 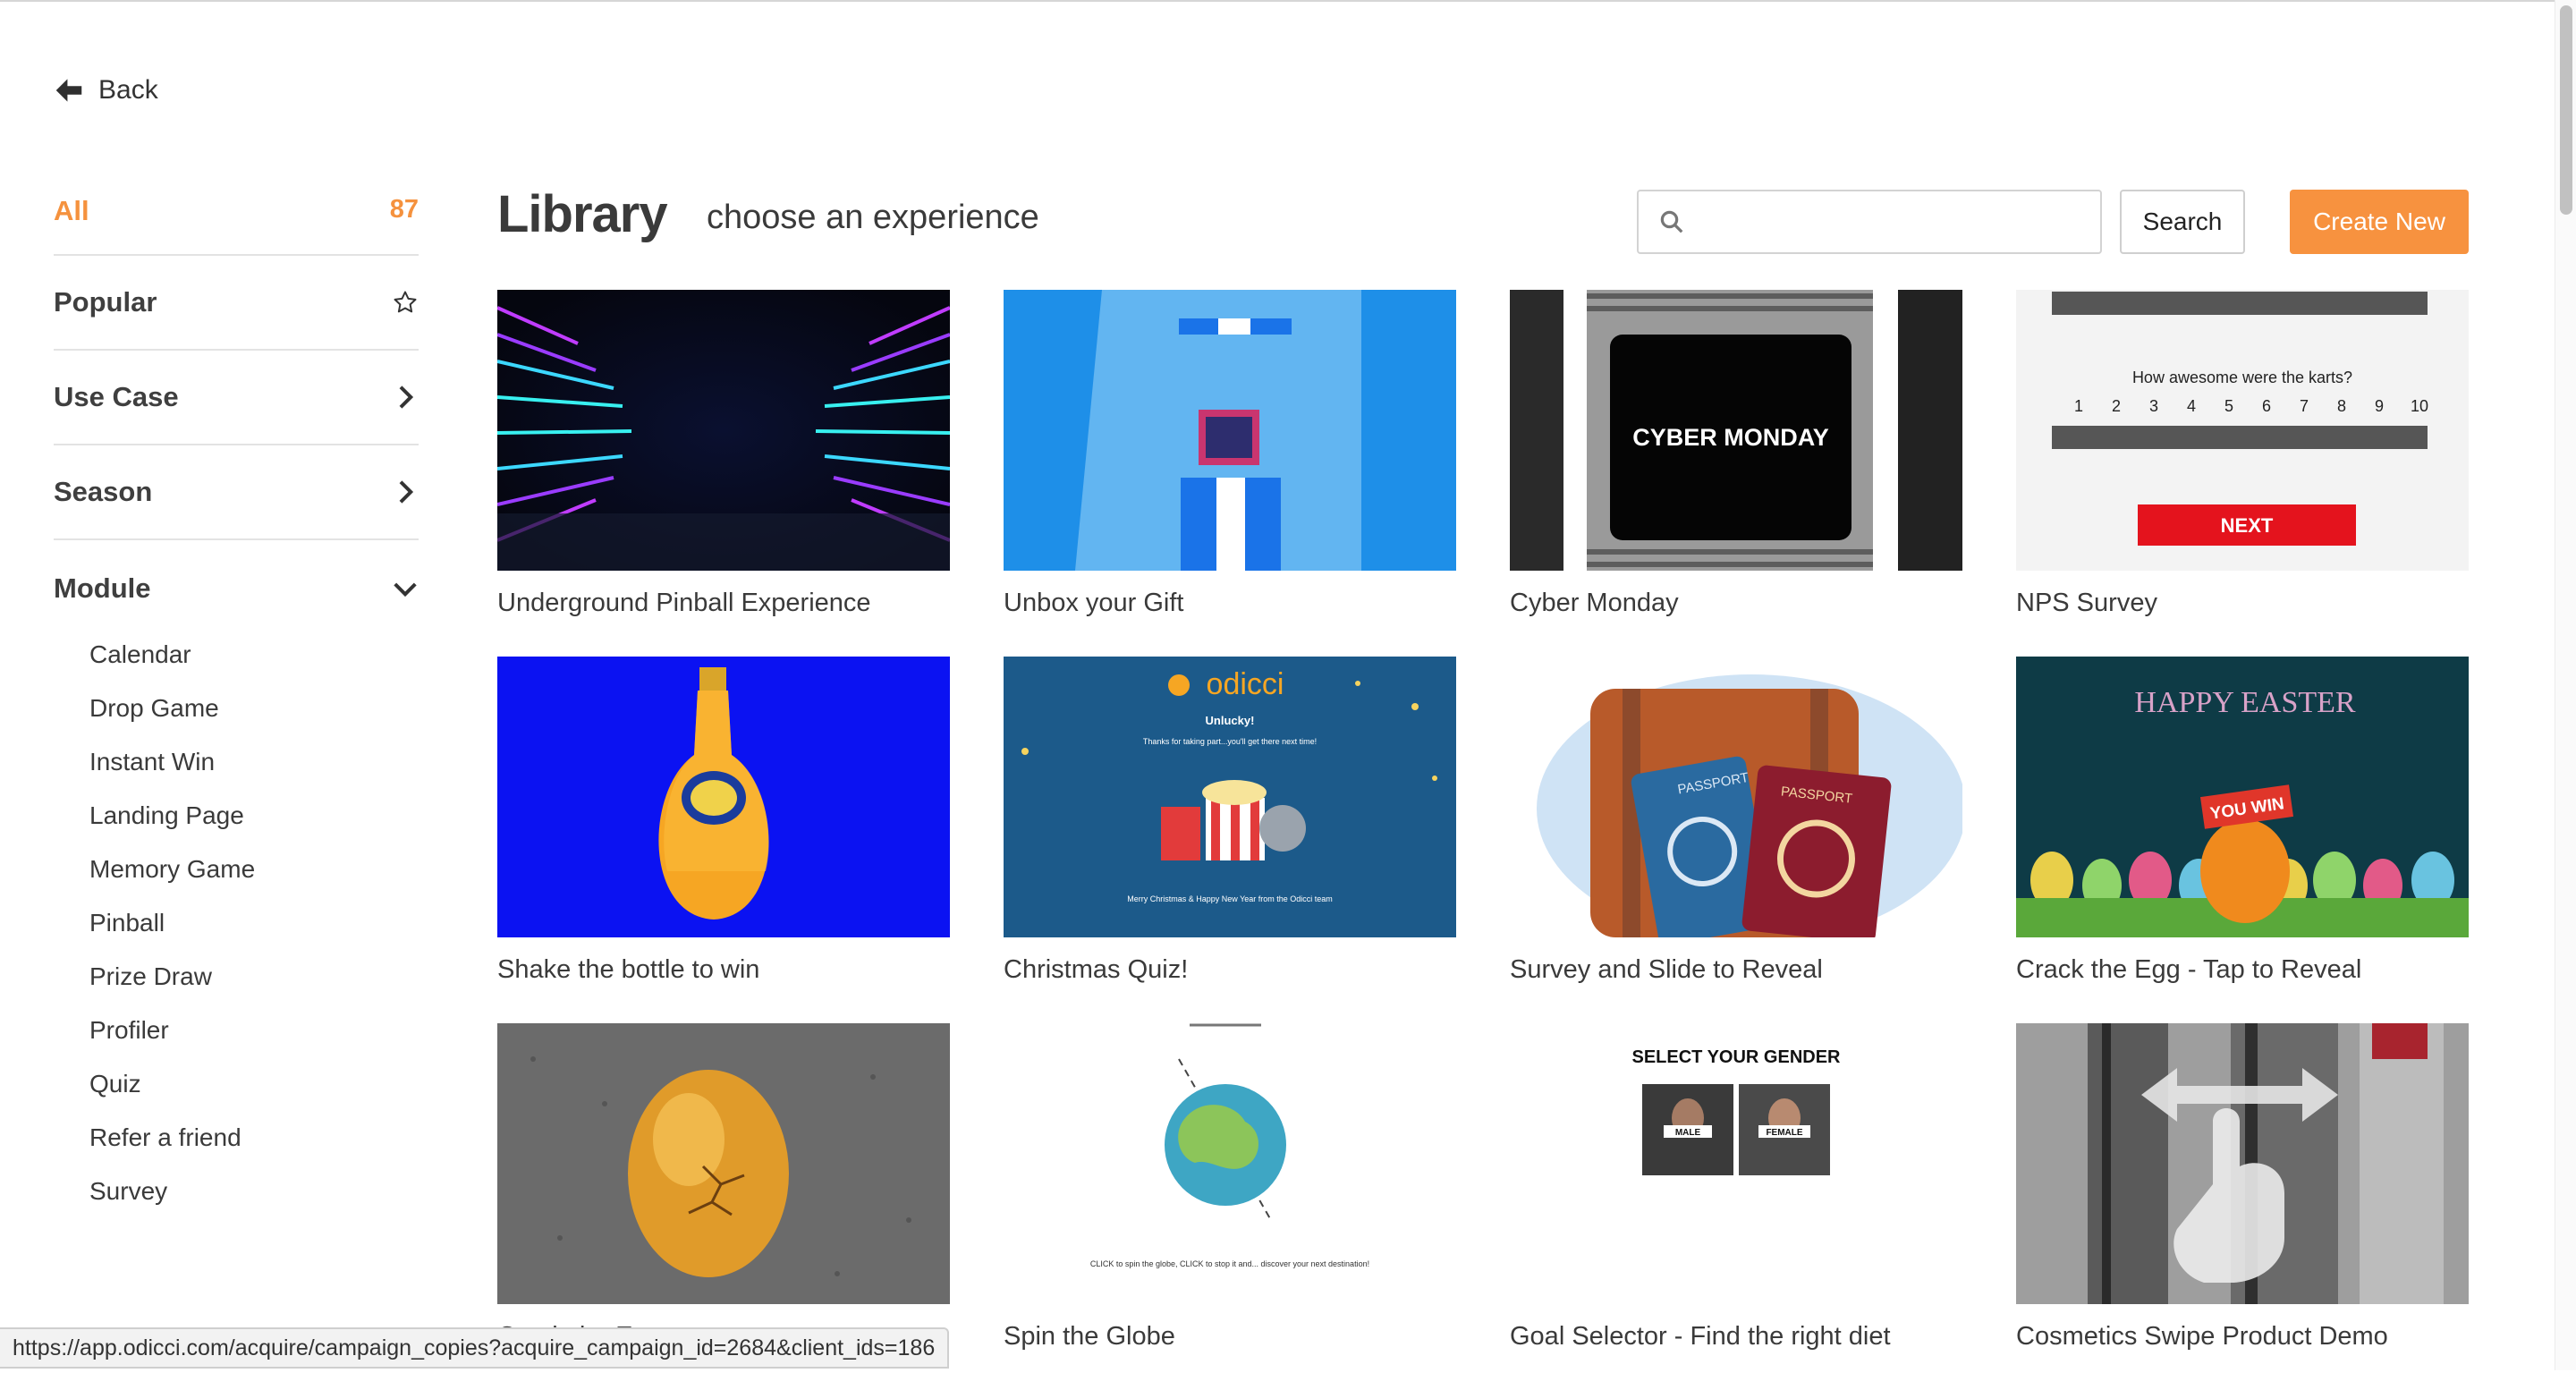 I want to click on orange-bottle-image, so click(x=723, y=797).